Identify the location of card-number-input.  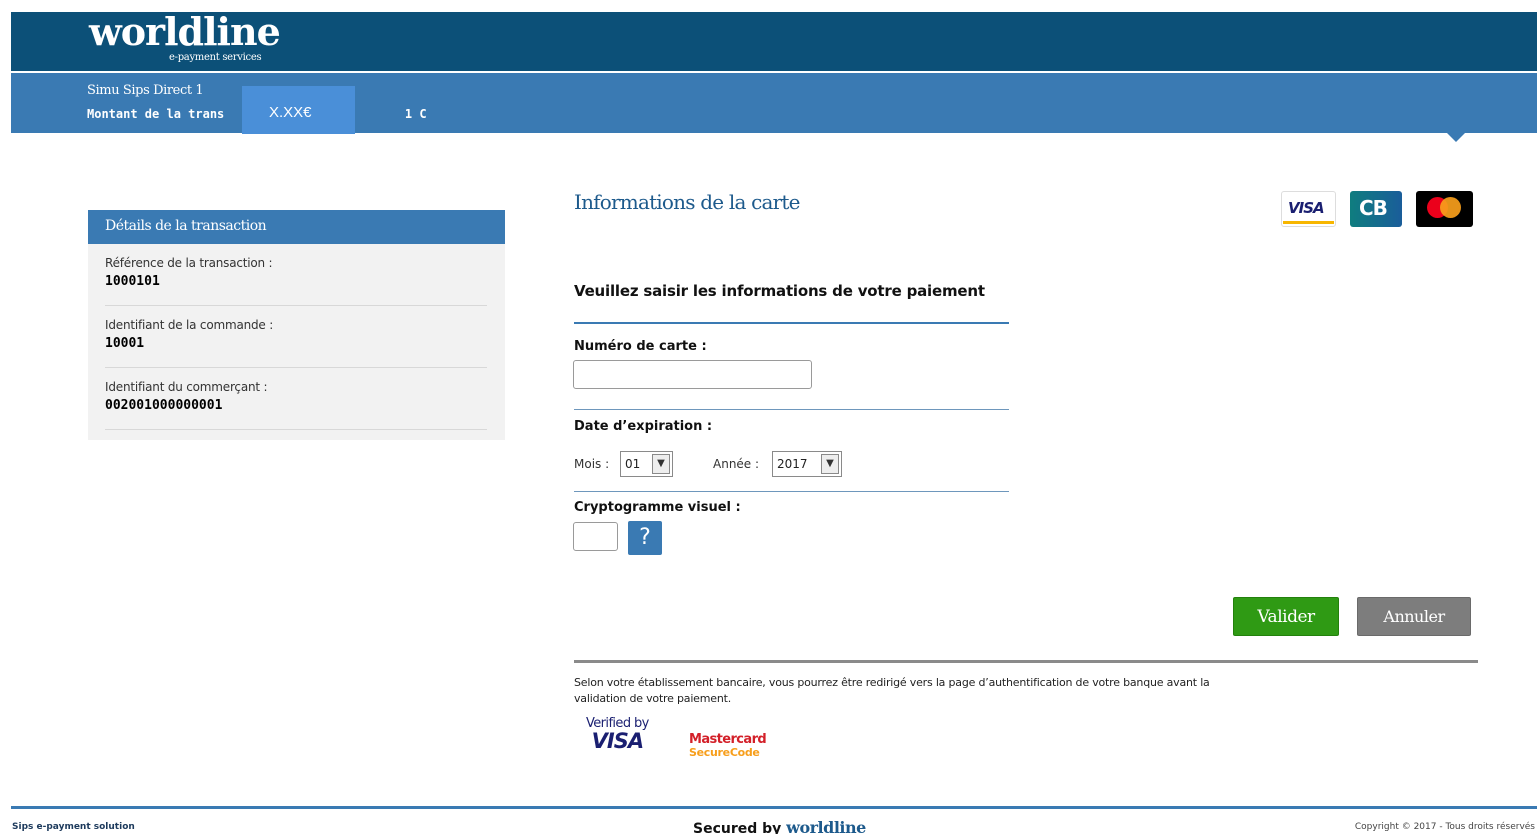
(692, 374).